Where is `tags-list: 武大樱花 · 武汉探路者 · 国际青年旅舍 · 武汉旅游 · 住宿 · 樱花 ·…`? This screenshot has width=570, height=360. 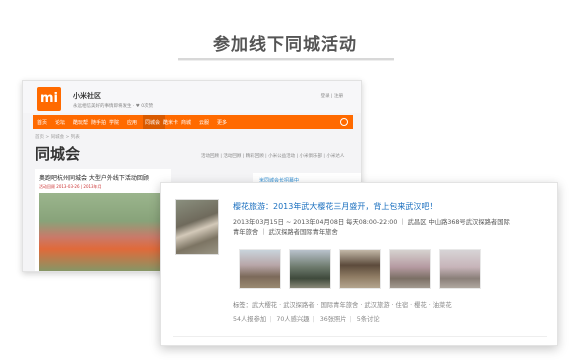 tags-list: 武大樱花 · 武汉探路者 · 国际青年旅舍 · 武汉旅游 · 住宿 · 樱花 ·… is located at coordinates (352, 305).